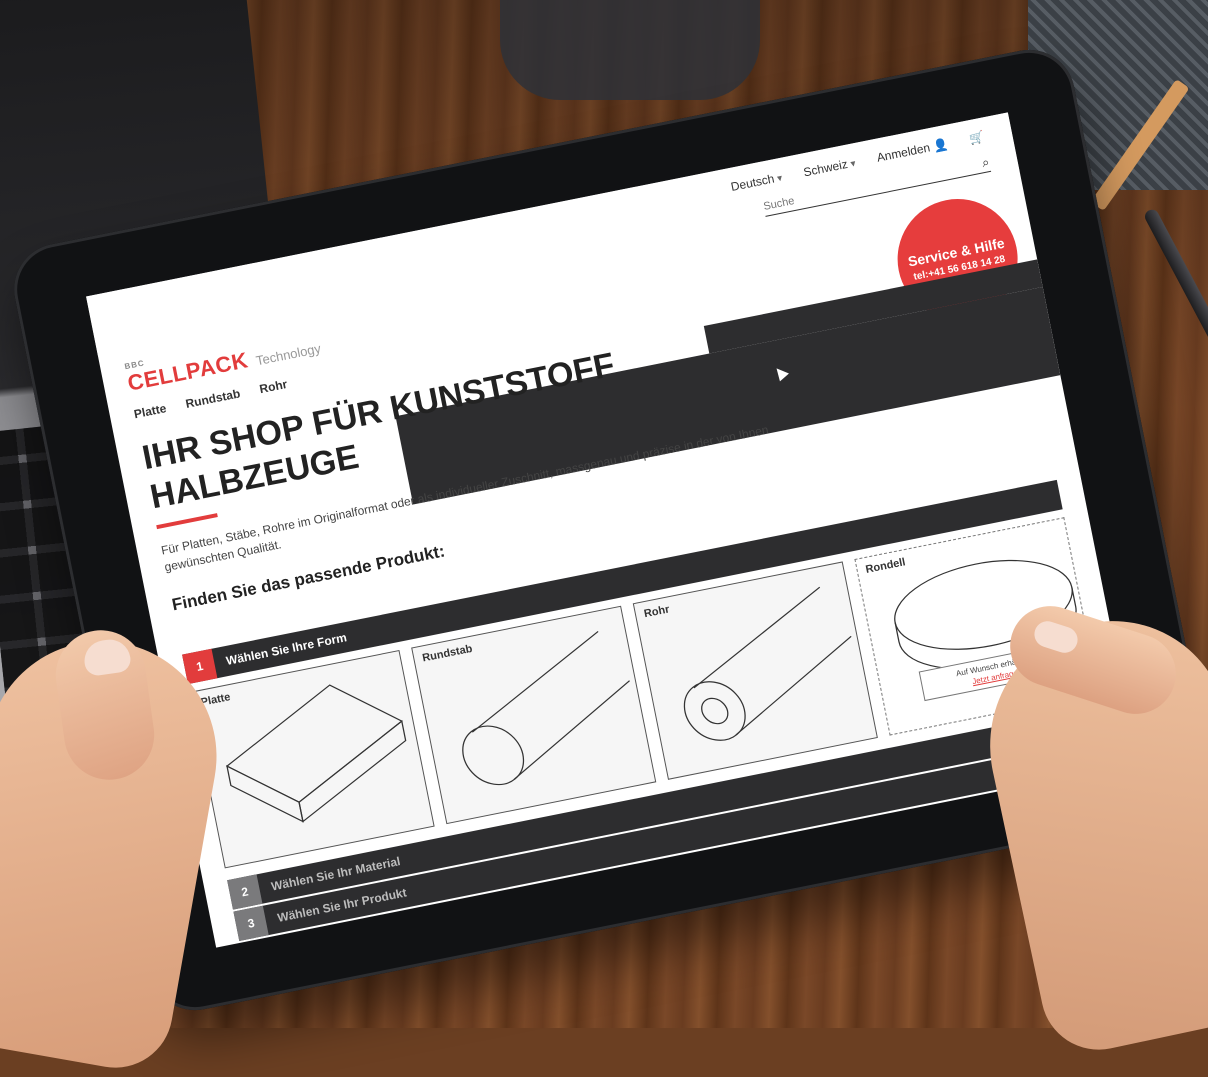  Describe the element at coordinates (630, 50) in the screenshot. I see `mug` at that location.